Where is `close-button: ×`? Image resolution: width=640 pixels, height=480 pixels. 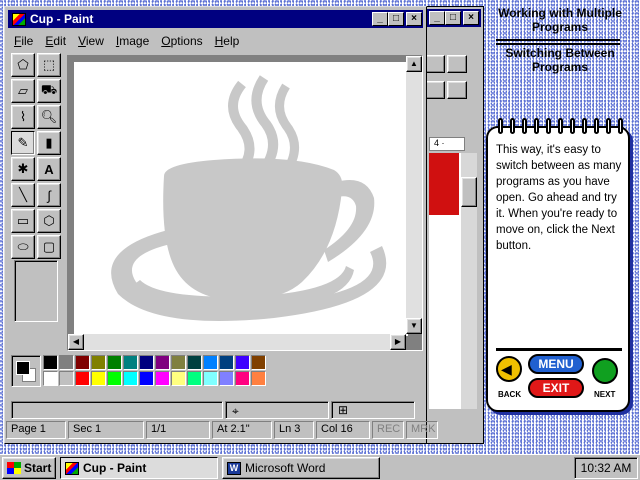 close-button: × is located at coordinates (414, 19).